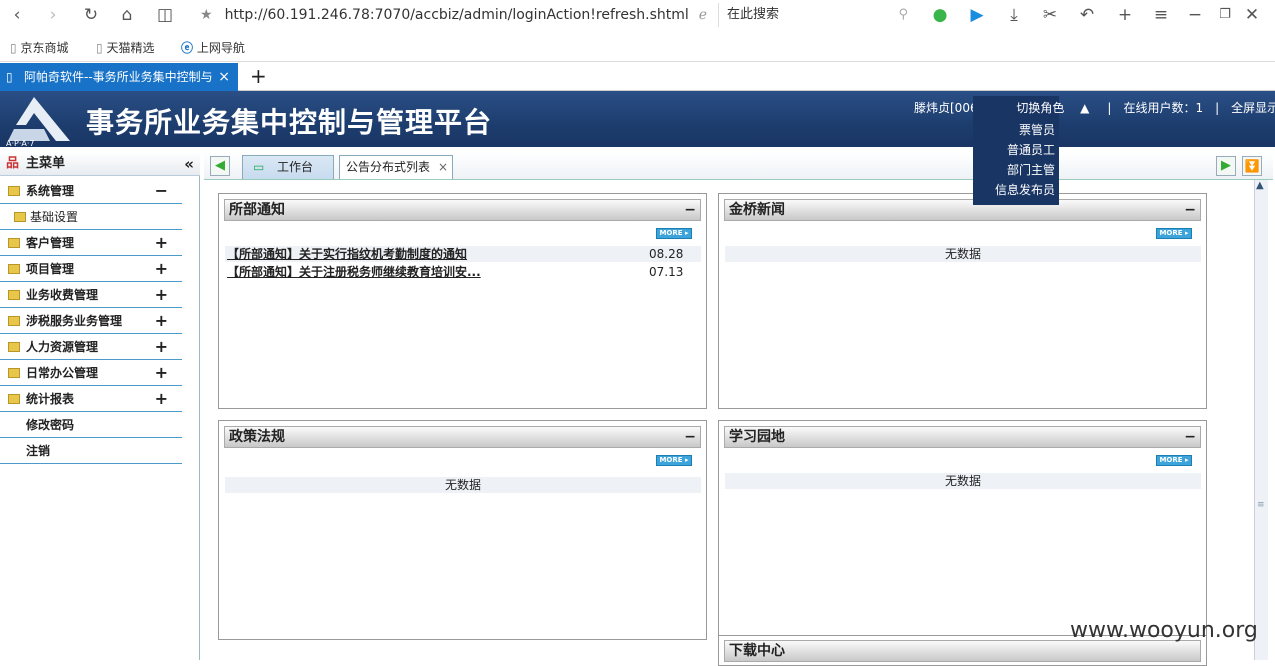  I want to click on notice-date: 08.28, so click(666, 254).